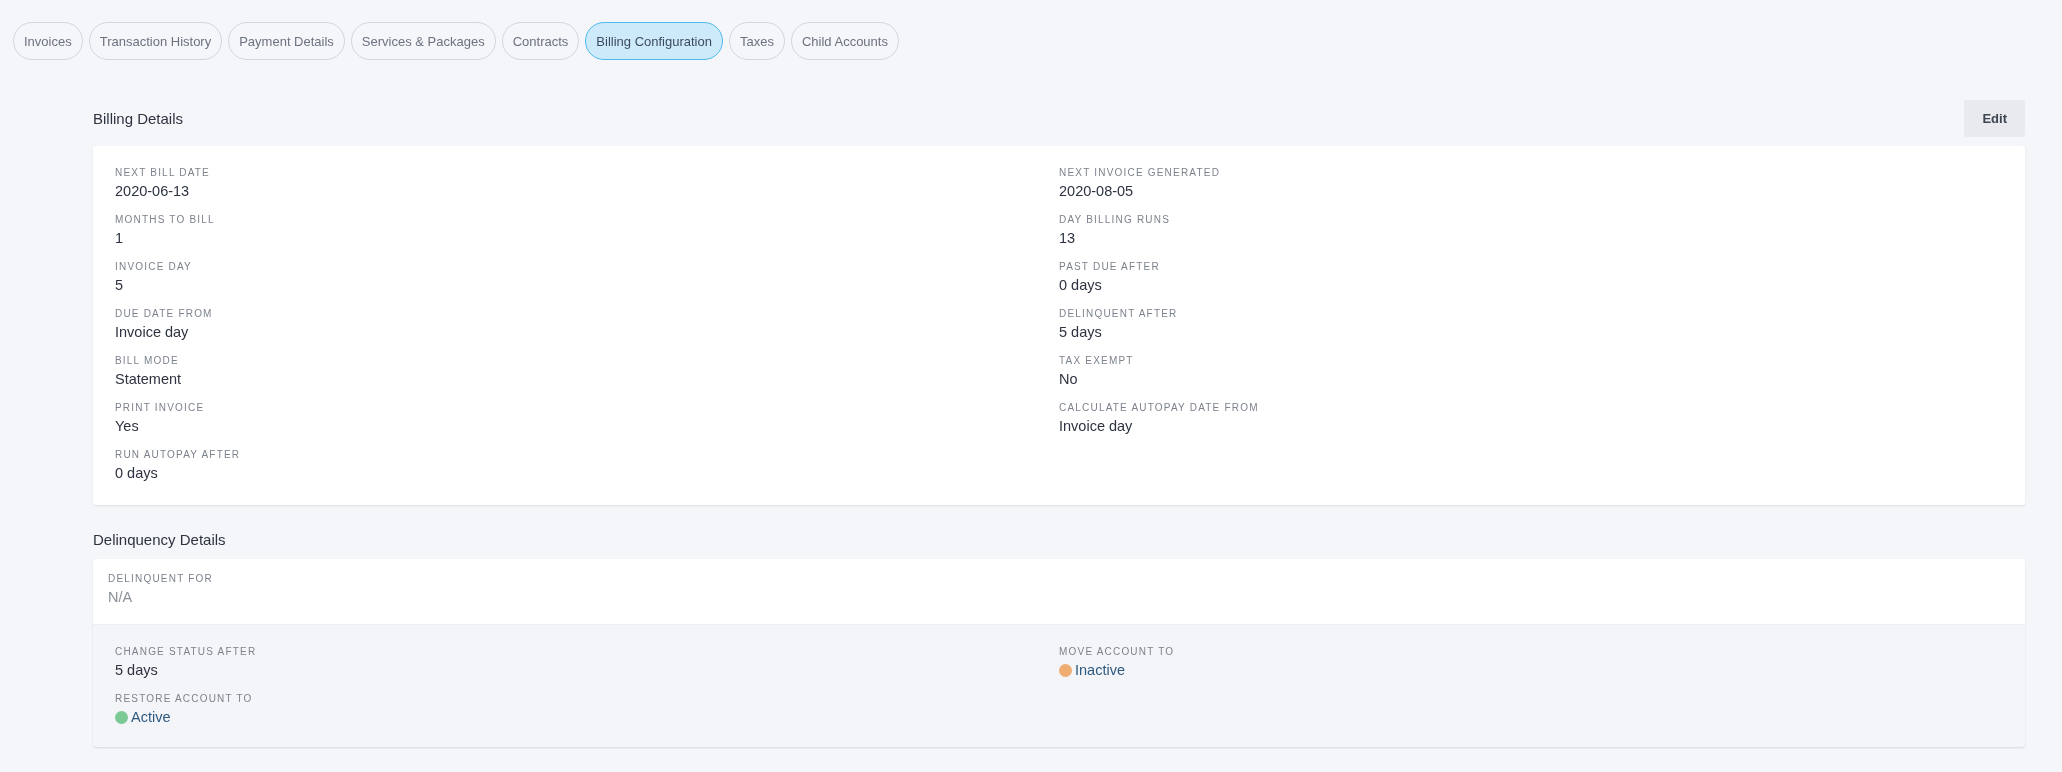 The width and height of the screenshot is (2062, 772). What do you see at coordinates (147, 360) in the screenshot?
I see `field-label: BILL MODE` at bounding box center [147, 360].